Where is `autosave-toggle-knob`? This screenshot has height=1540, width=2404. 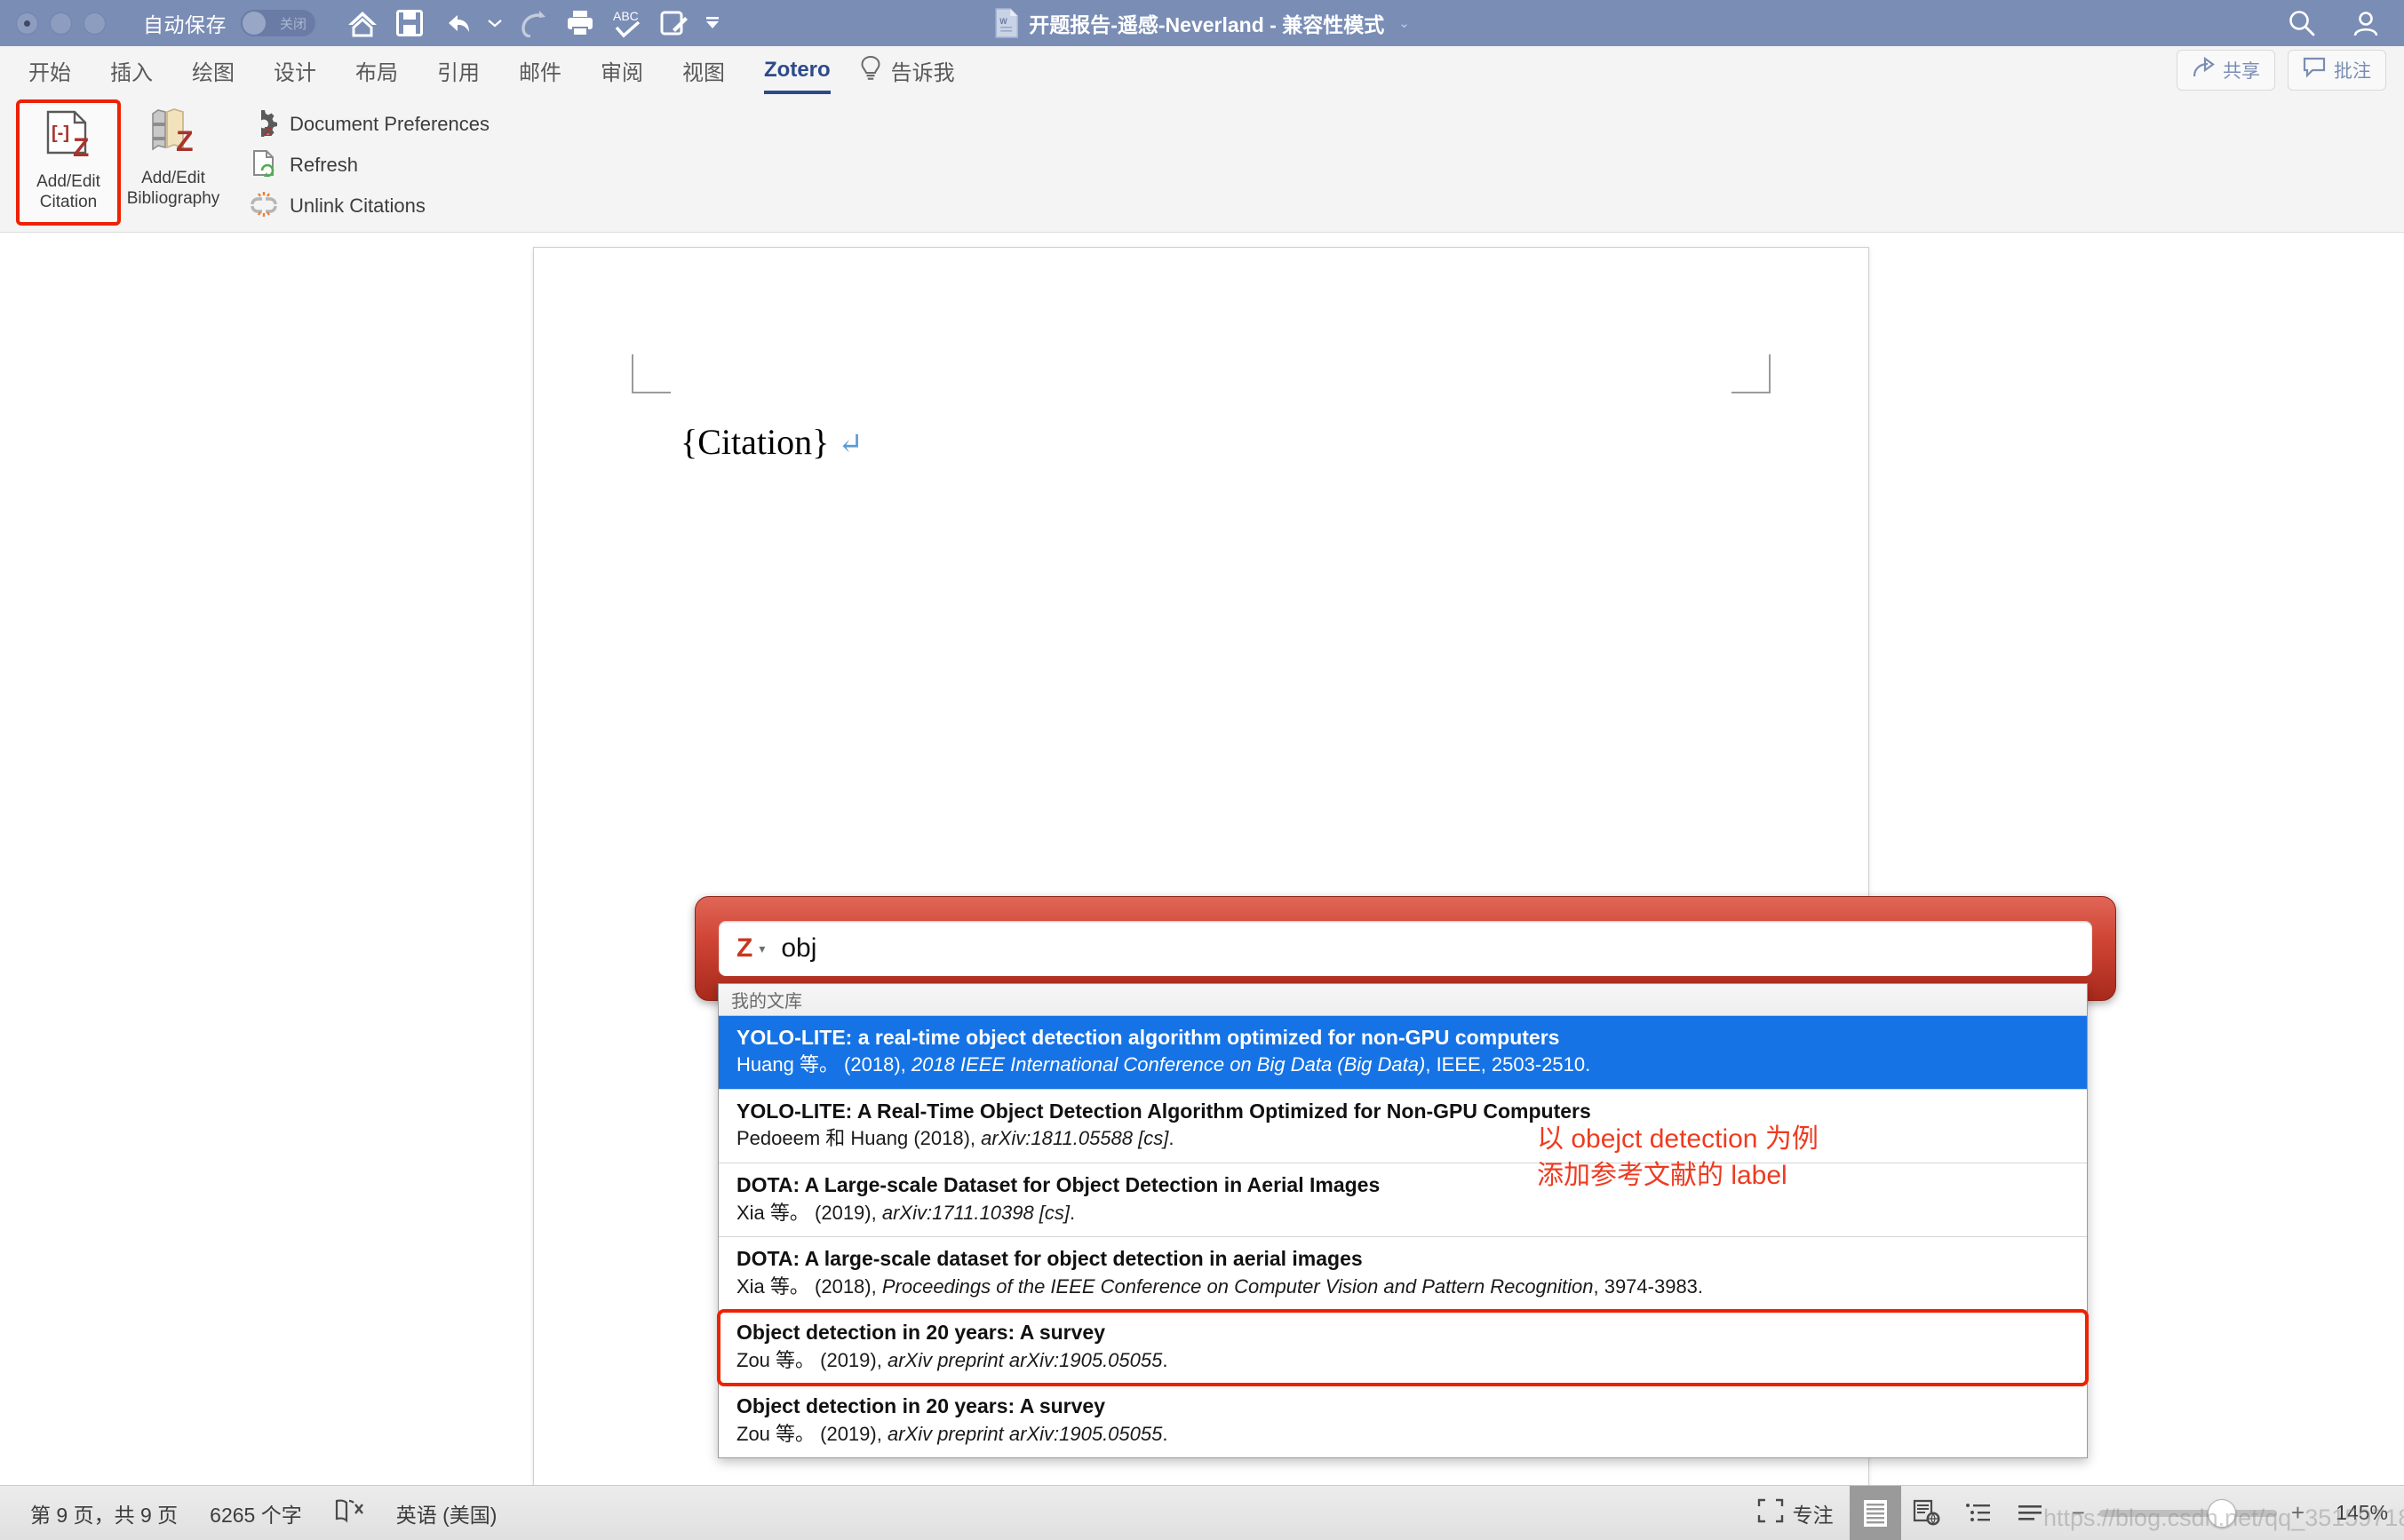
autosave-toggle-knob is located at coordinates (255, 24).